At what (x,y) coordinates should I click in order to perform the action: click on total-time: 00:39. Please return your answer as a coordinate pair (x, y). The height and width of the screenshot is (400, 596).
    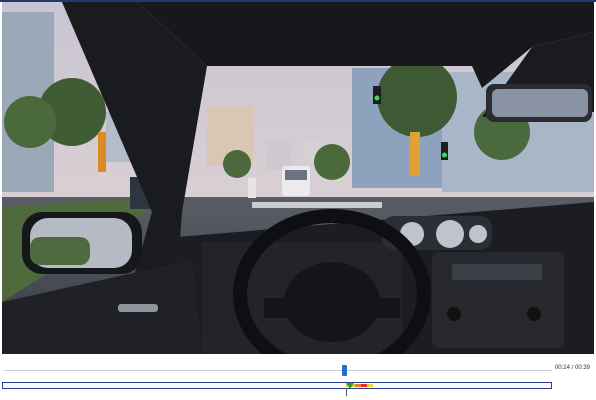
    Looking at the image, I should click on (582, 368).